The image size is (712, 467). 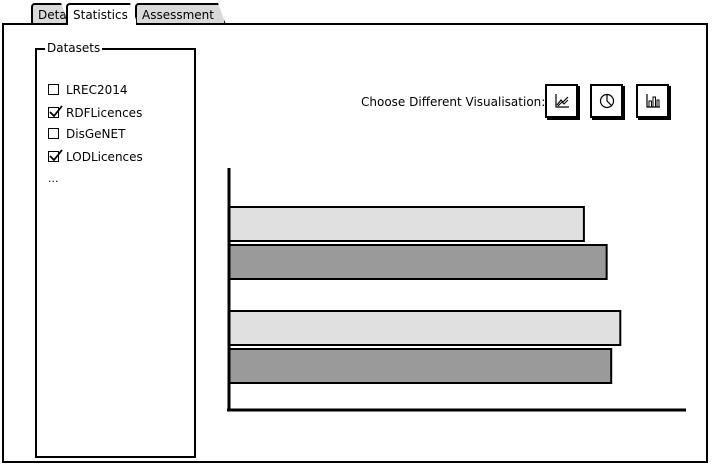 I want to click on visualisation-label: Choose Different Visualisation:, so click(x=453, y=102).